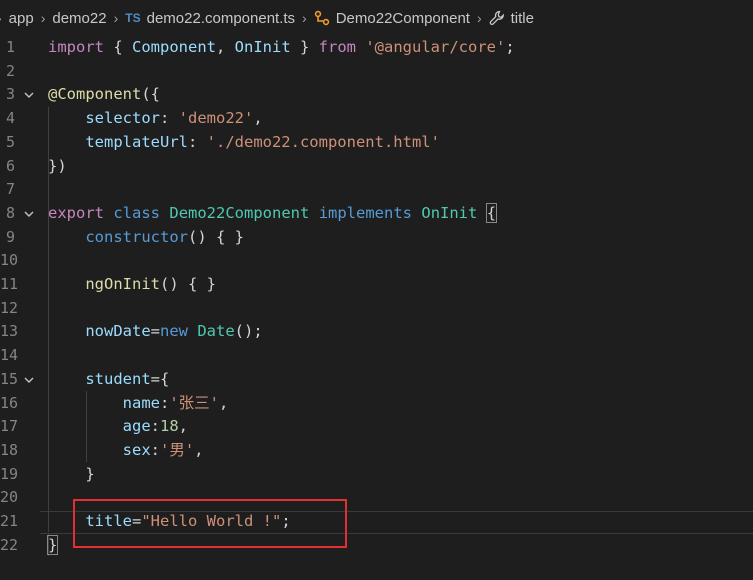 The image size is (753, 580). I want to click on code-token: }, so click(71, 473).